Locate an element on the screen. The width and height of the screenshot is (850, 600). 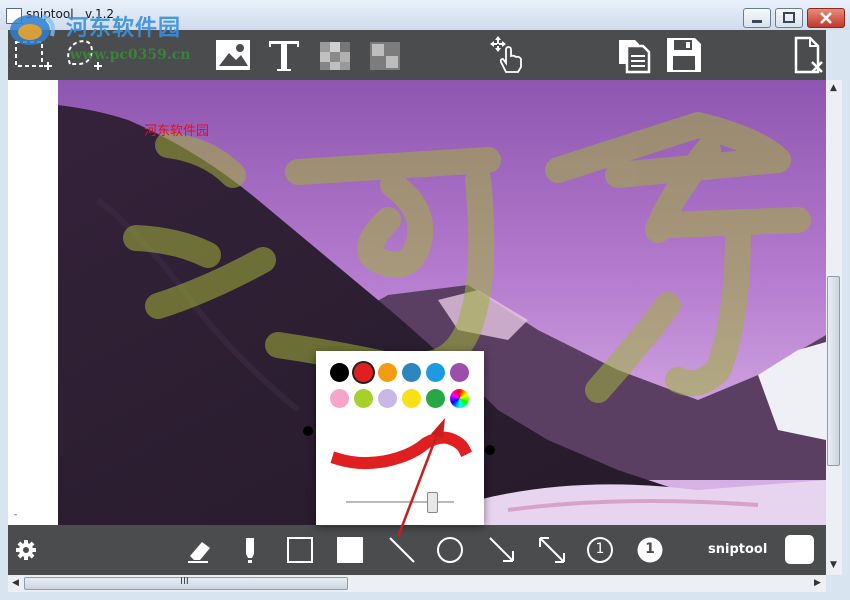
scroll-right-arrow-icon: ▶ is located at coordinates (817, 583).